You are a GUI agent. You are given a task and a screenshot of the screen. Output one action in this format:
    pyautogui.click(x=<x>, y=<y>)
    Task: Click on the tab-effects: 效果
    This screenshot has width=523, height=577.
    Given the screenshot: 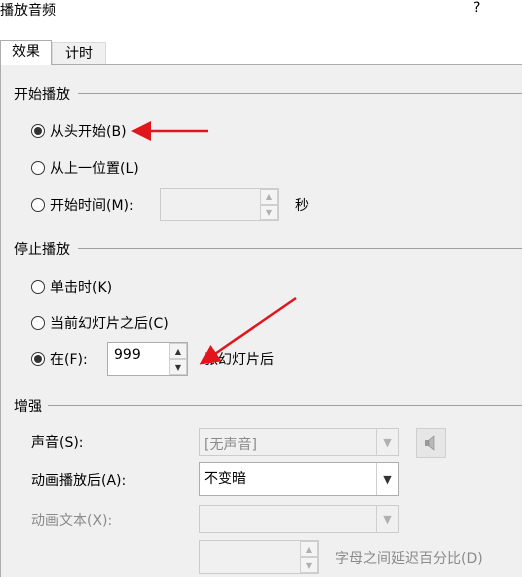 What is the action you would take?
    pyautogui.click(x=26, y=52)
    